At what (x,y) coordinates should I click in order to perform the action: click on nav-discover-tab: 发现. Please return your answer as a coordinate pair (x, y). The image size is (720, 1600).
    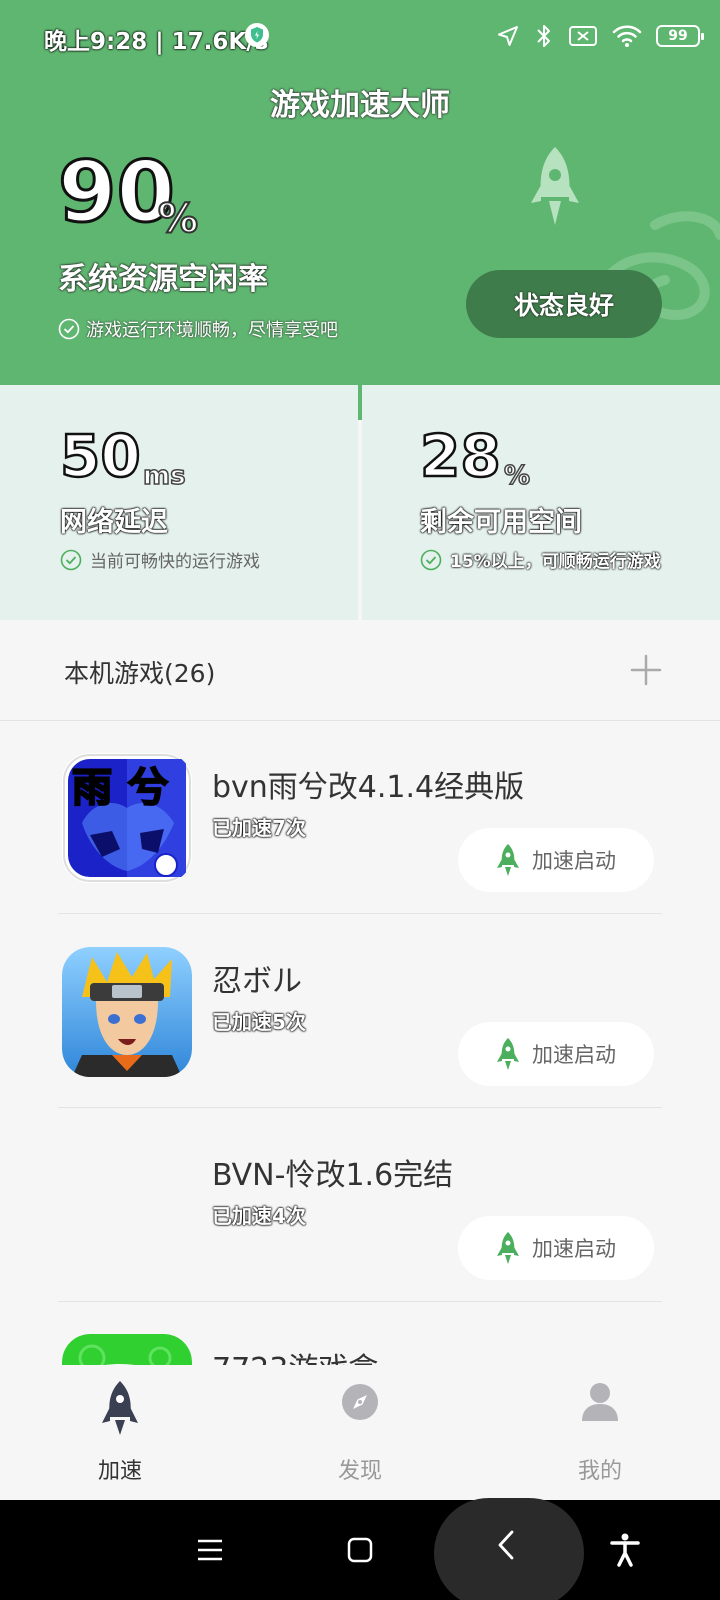
    Looking at the image, I should click on (360, 1432).